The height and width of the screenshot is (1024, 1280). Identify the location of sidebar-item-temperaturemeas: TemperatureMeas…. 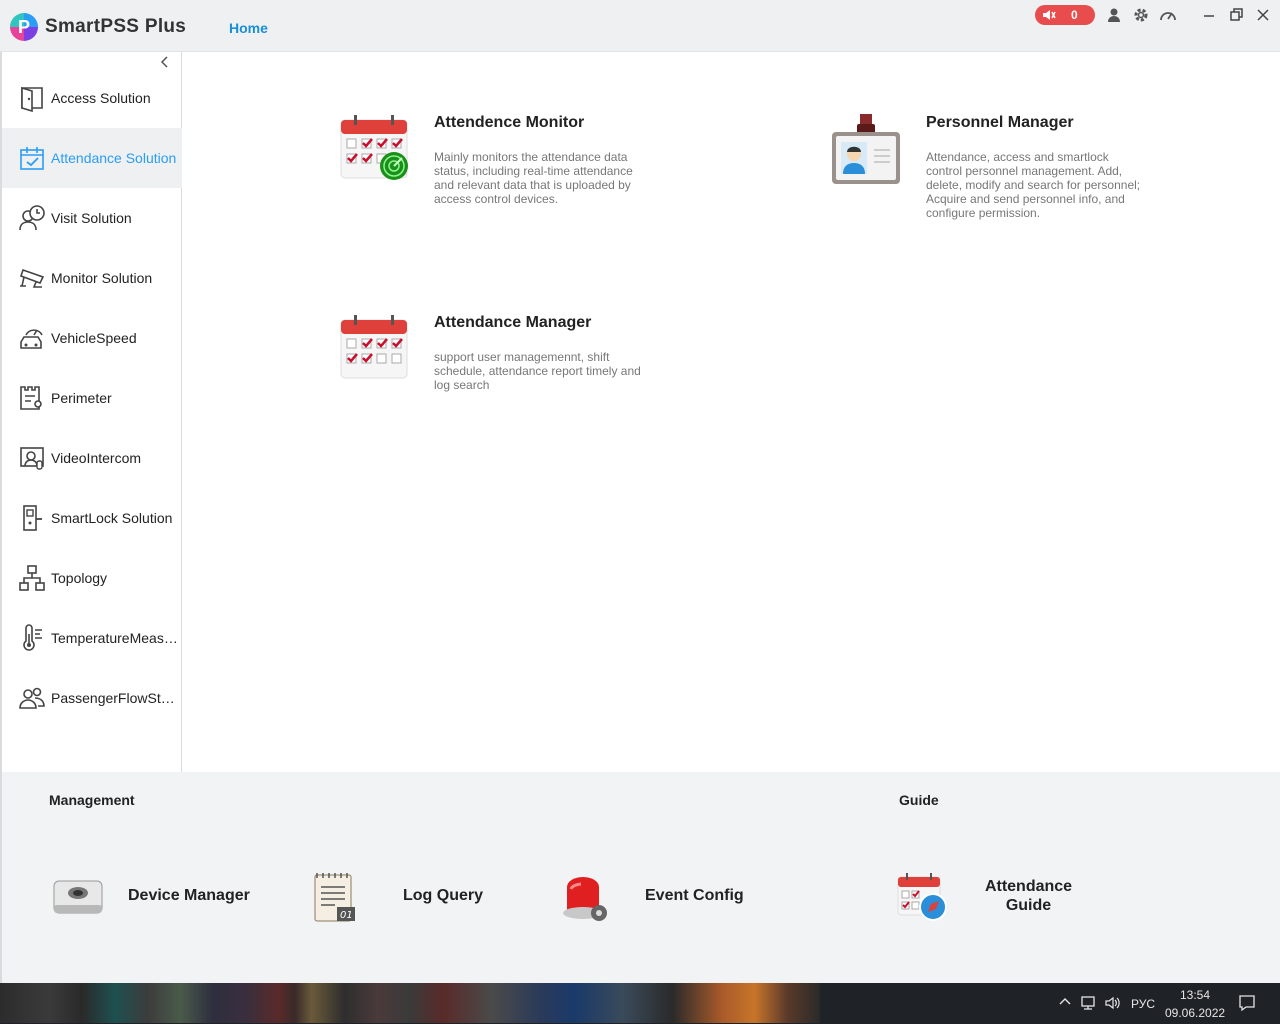
(92, 638).